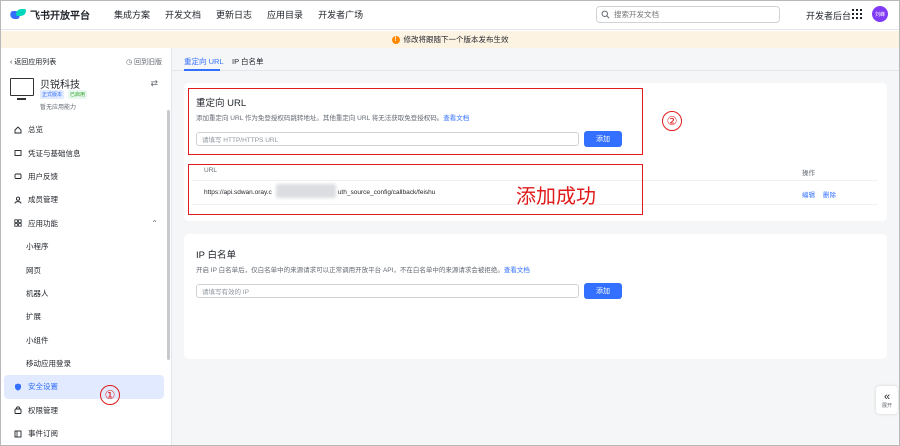  What do you see at coordinates (43, 176) in the screenshot?
I see `sidebar-item-label: 用户反馈` at bounding box center [43, 176].